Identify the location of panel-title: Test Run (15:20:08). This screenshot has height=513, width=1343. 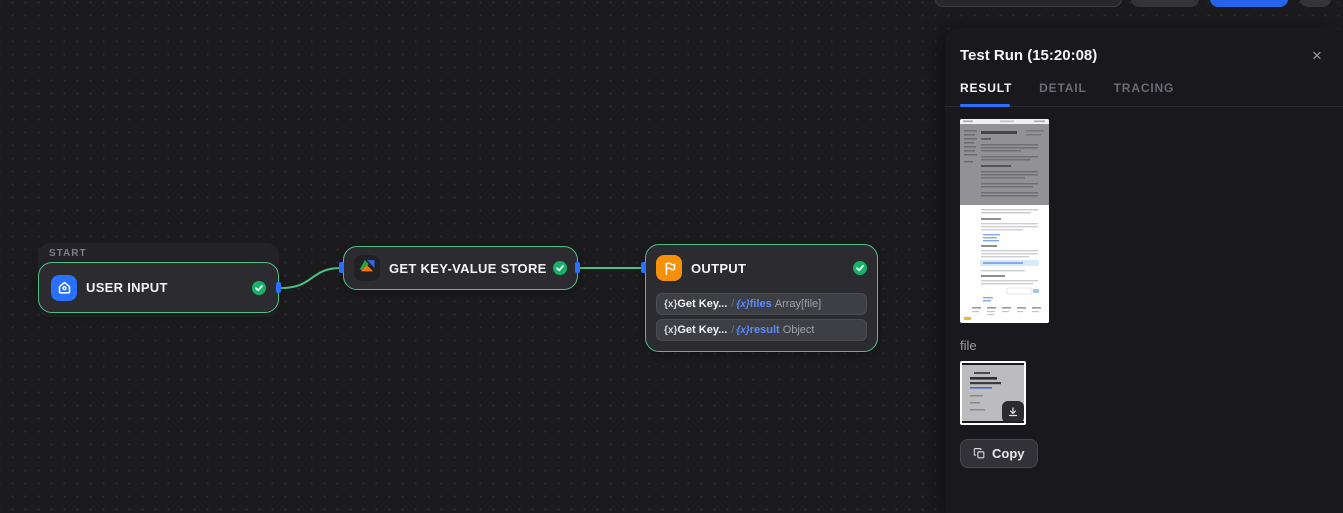
(1029, 55).